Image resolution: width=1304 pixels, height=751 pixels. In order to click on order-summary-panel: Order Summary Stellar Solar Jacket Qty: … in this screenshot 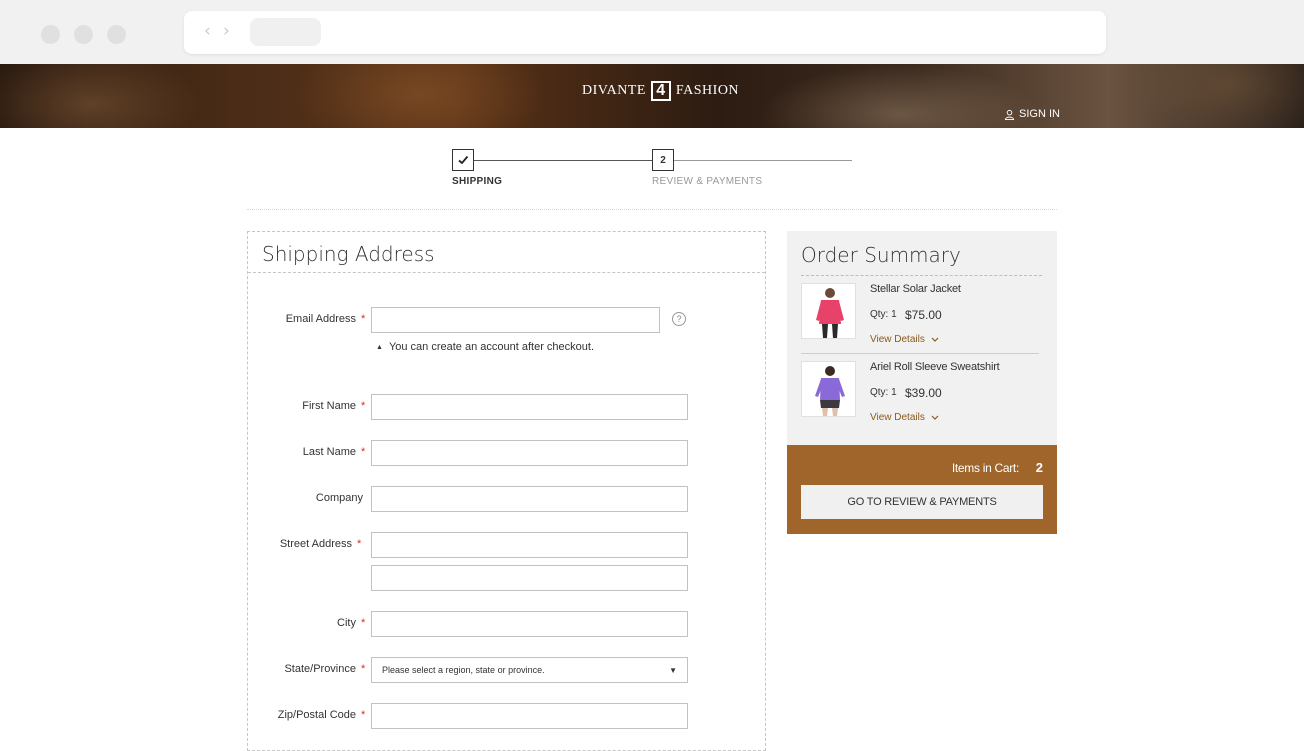, I will do `click(922, 338)`.